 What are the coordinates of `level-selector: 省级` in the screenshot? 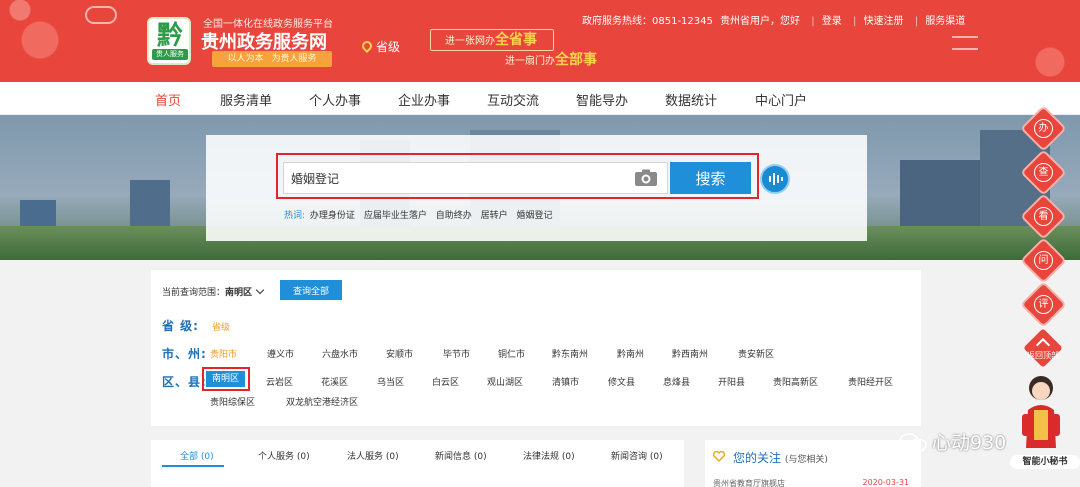 It's located at (380, 46).